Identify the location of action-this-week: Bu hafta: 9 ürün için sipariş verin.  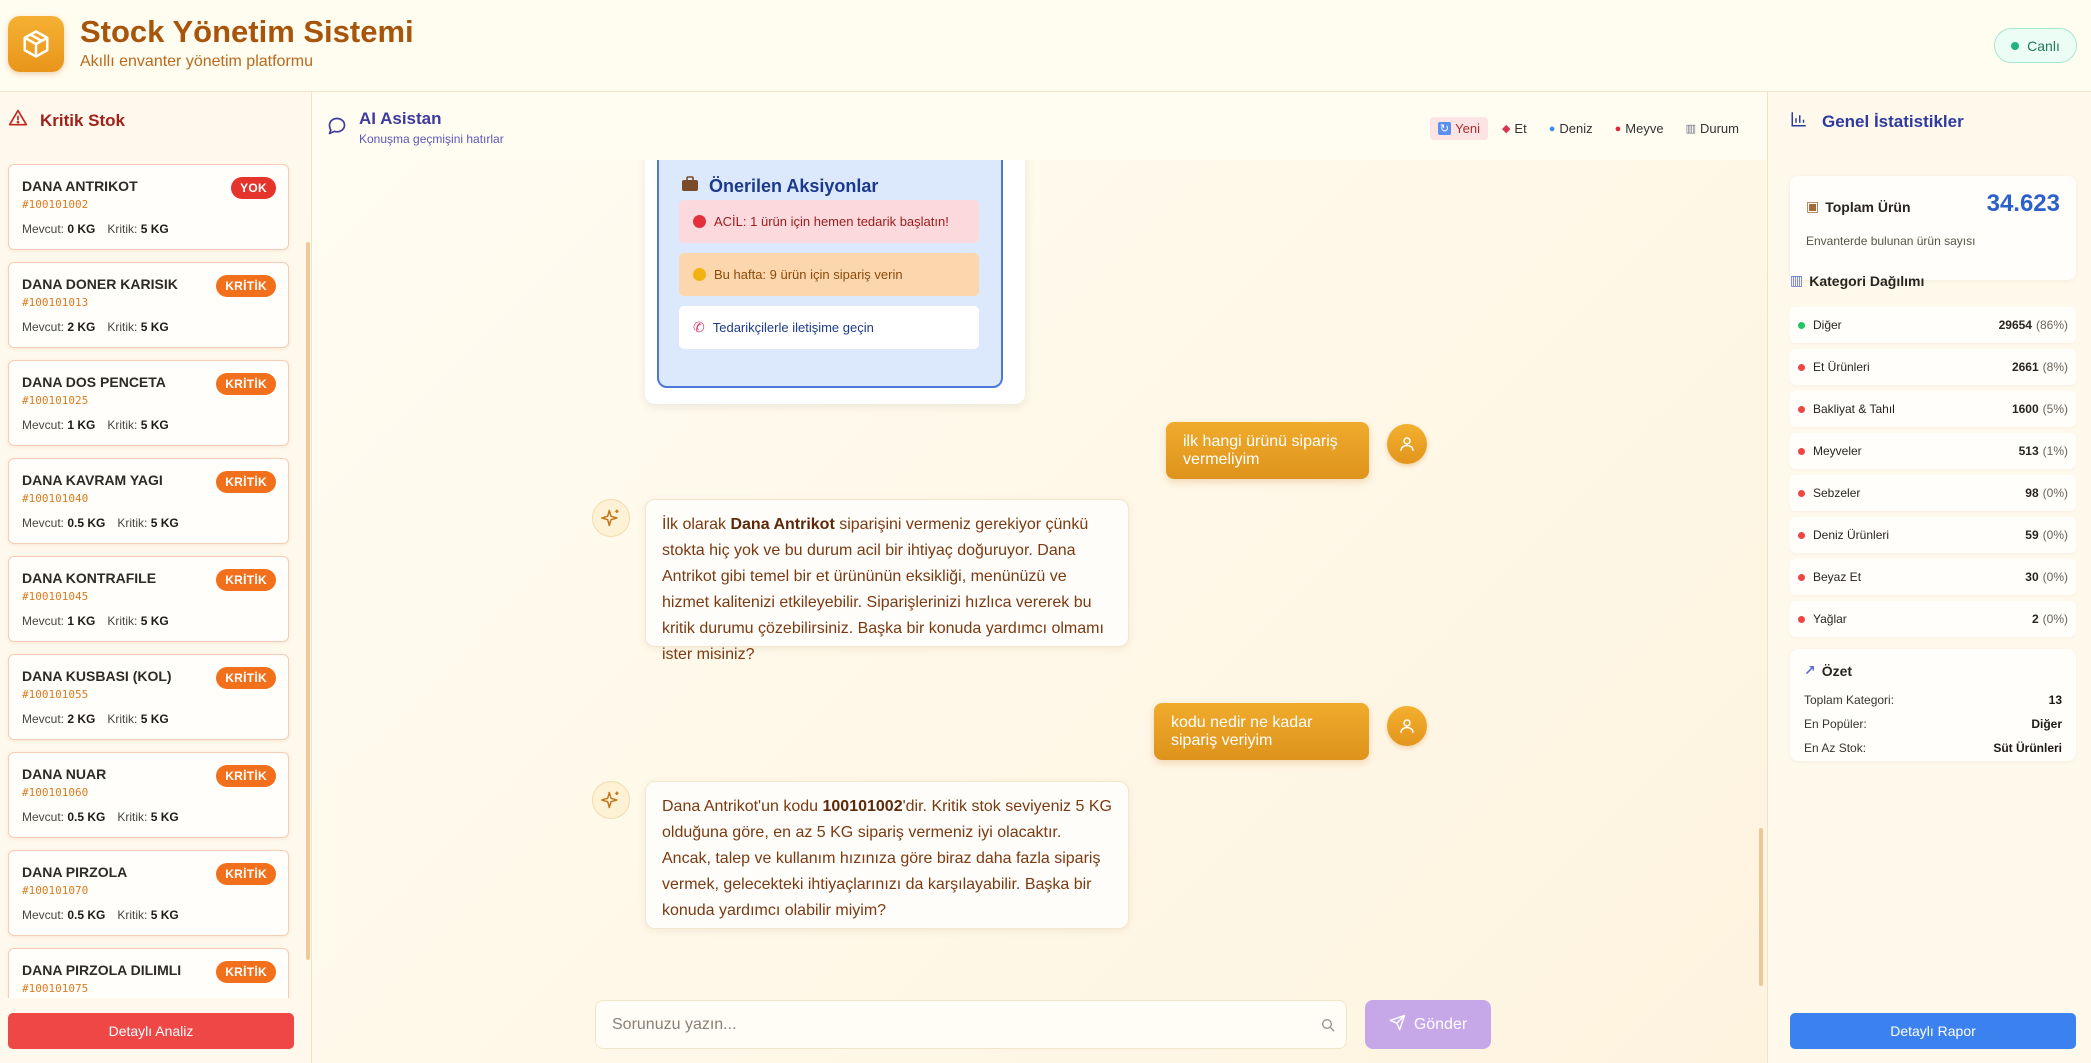
(829, 274).